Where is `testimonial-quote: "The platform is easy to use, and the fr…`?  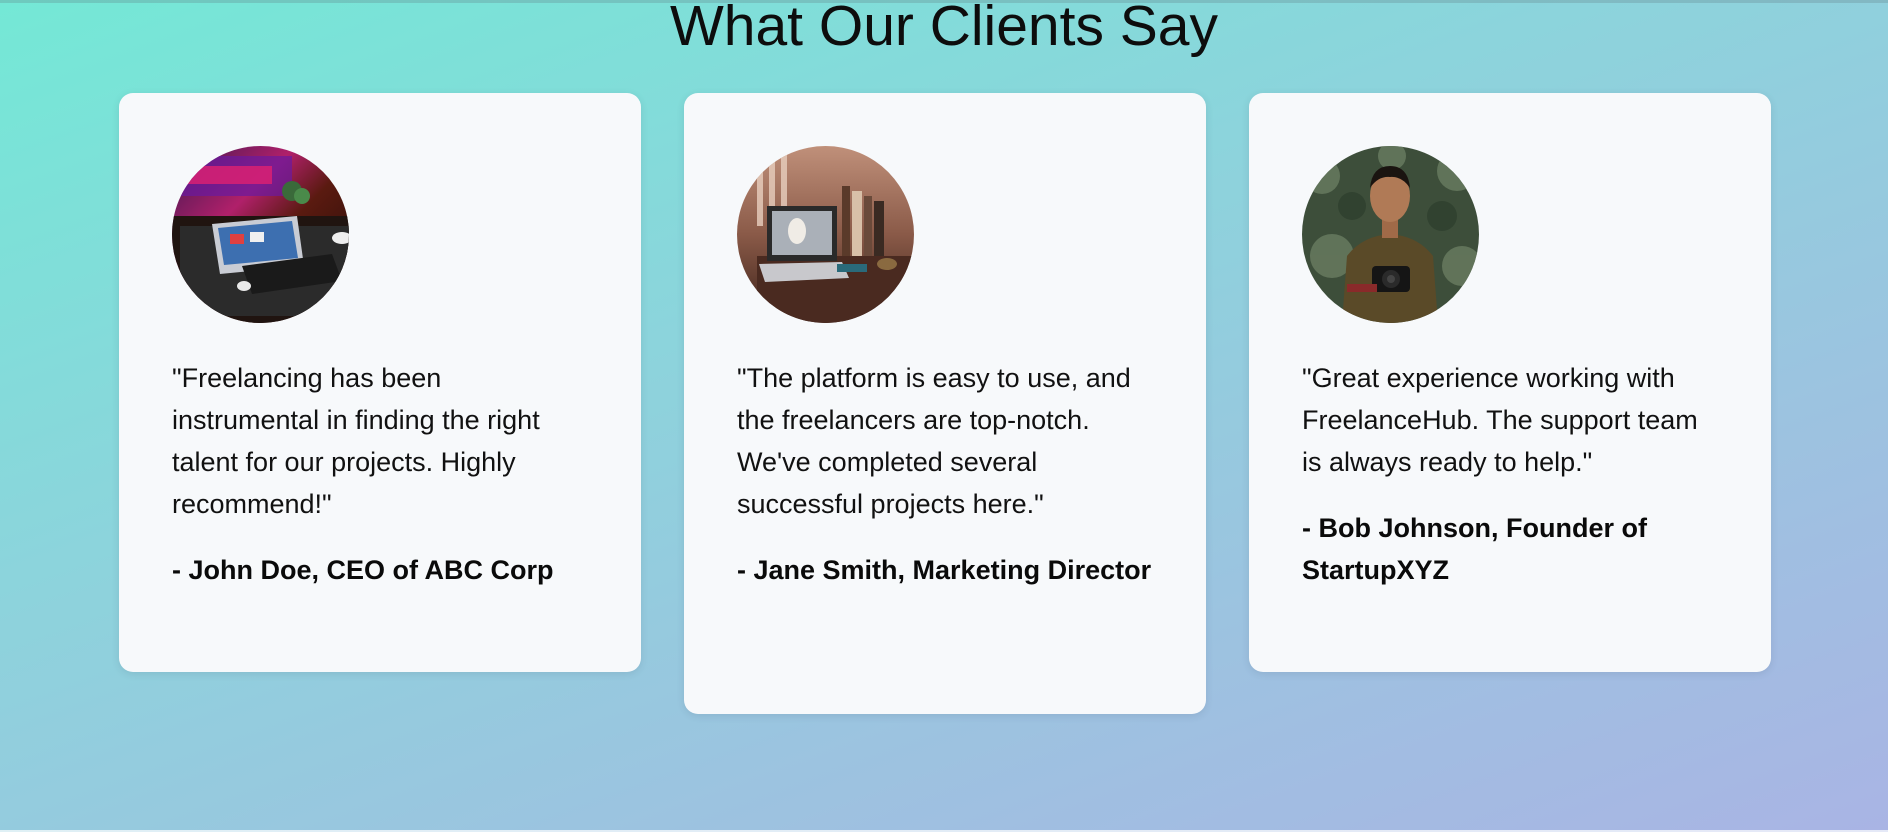 testimonial-quote: "The platform is easy to use, and the fr… is located at coordinates (934, 441).